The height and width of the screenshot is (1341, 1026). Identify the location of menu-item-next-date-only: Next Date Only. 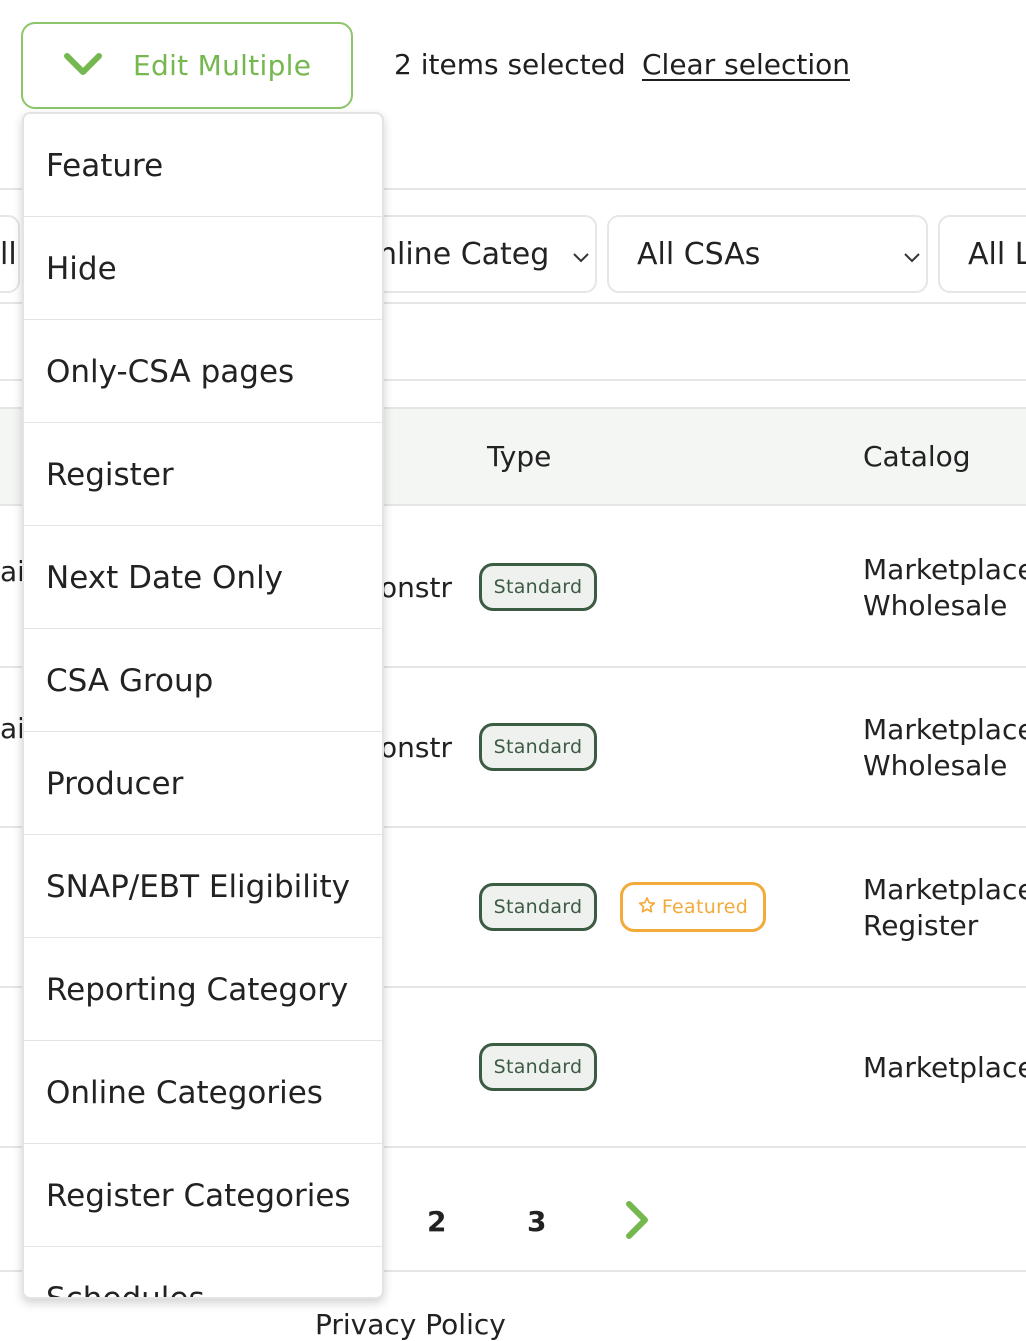
(203, 577).